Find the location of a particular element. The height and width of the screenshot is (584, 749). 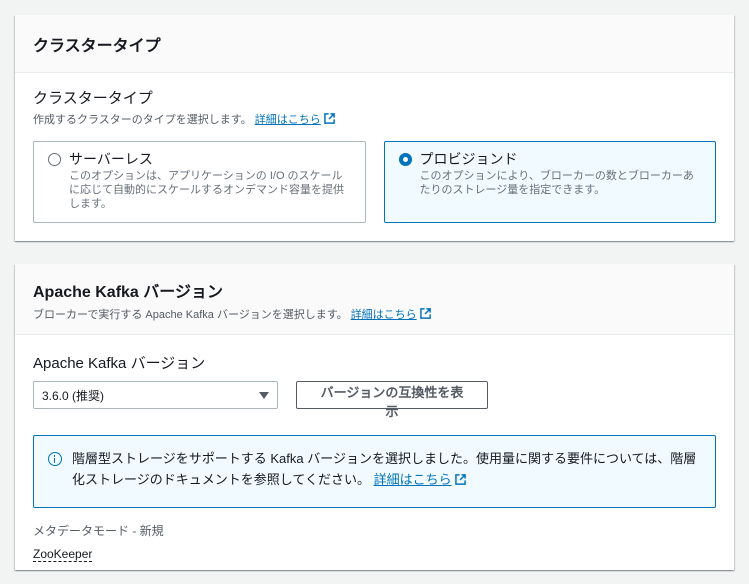

info-alert-link-label: 詳細はこちら is located at coordinates (412, 479).